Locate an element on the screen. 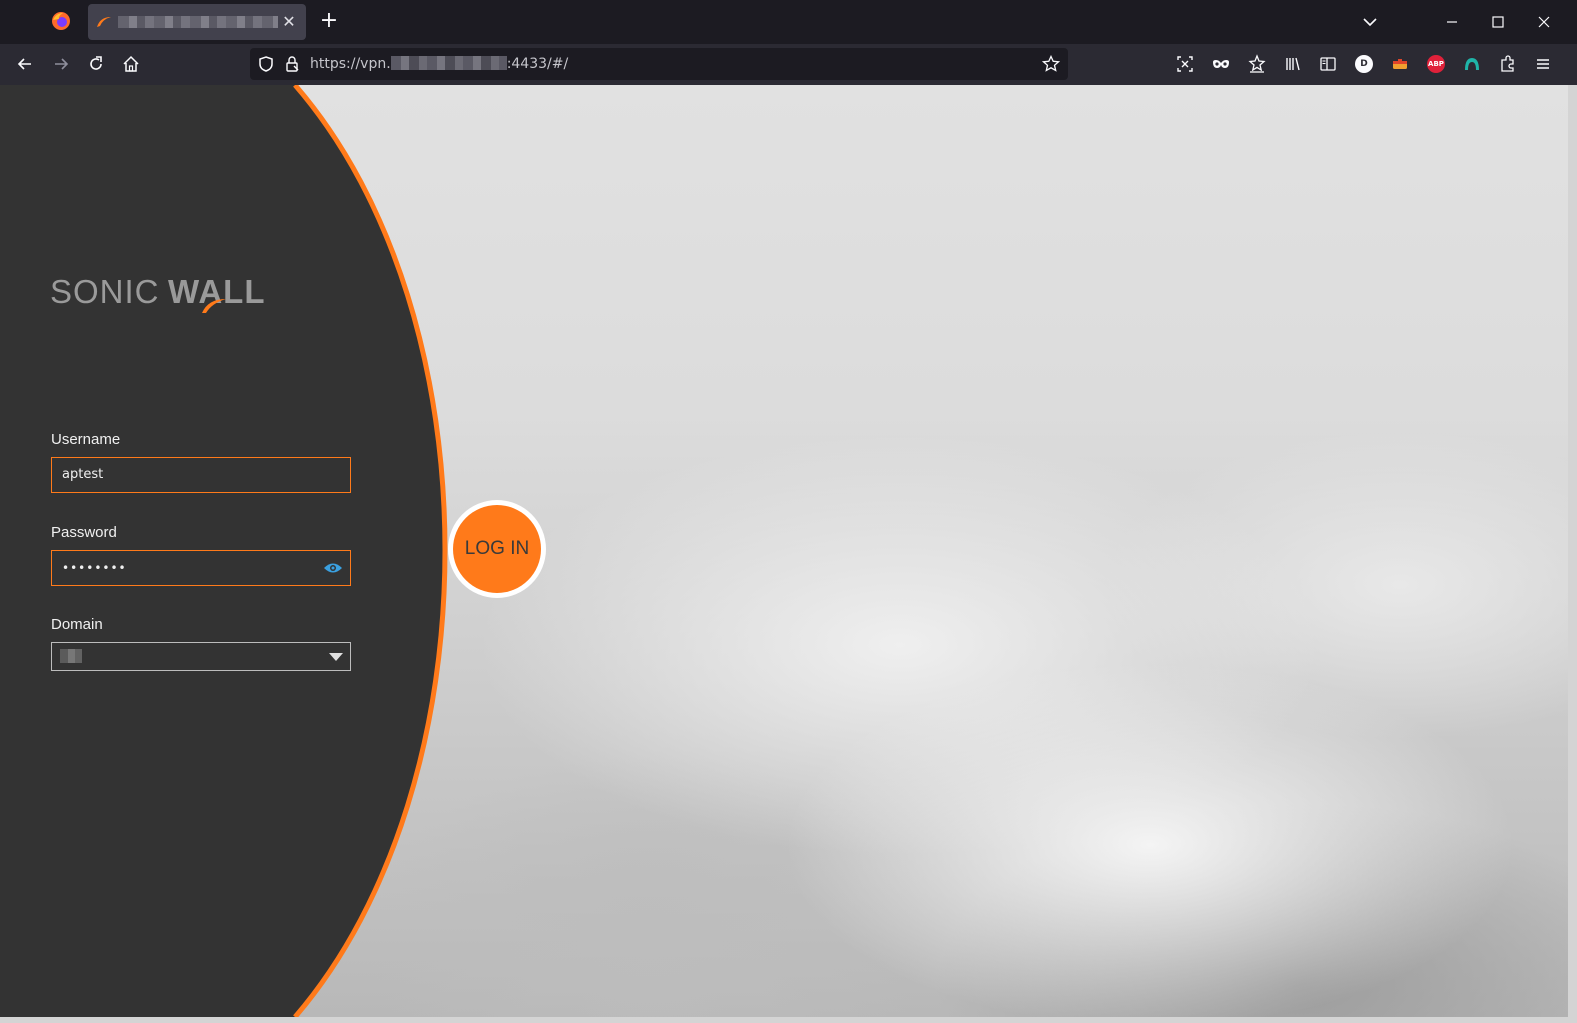 This screenshot has width=1577, height=1023. login-button-label: LOG IN is located at coordinates (497, 549).